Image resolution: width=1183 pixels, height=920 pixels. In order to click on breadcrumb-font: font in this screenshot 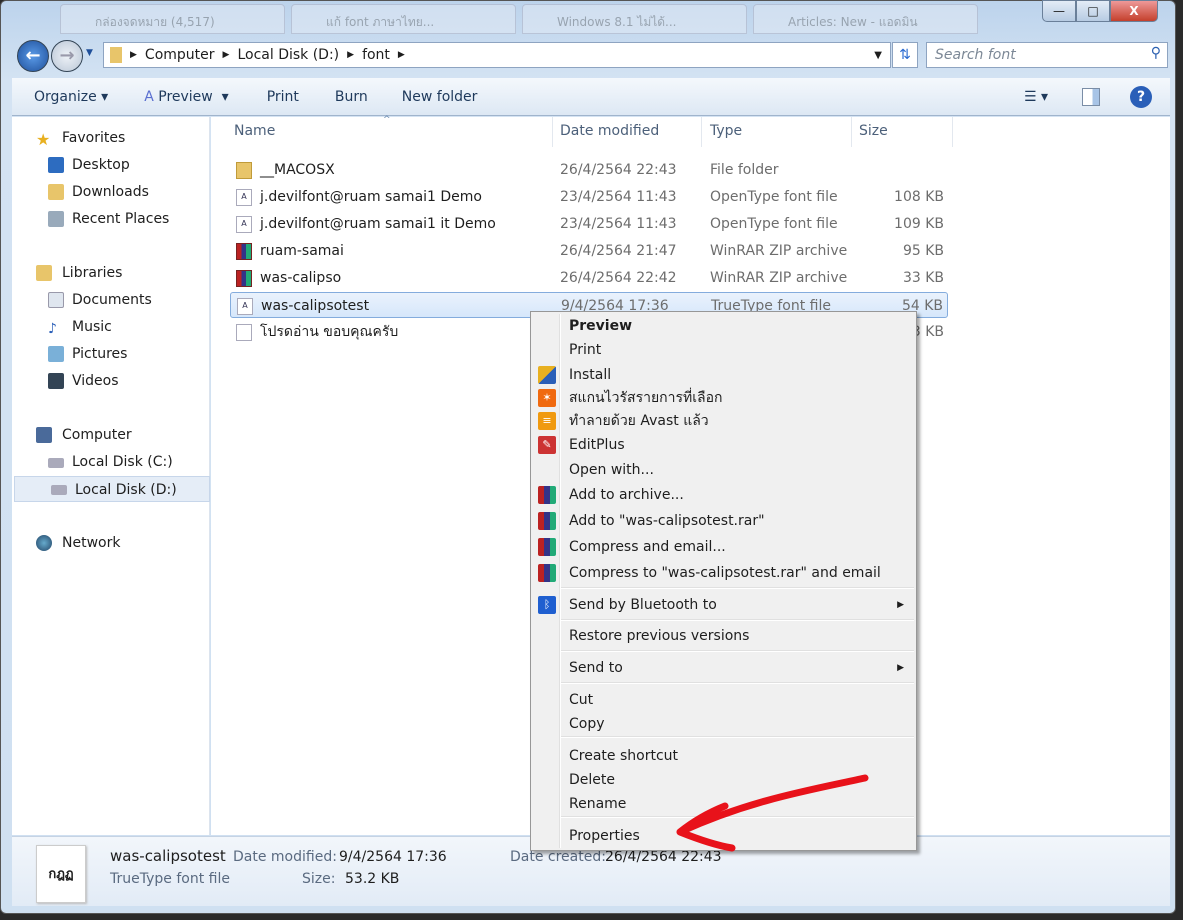, I will do `click(376, 55)`.